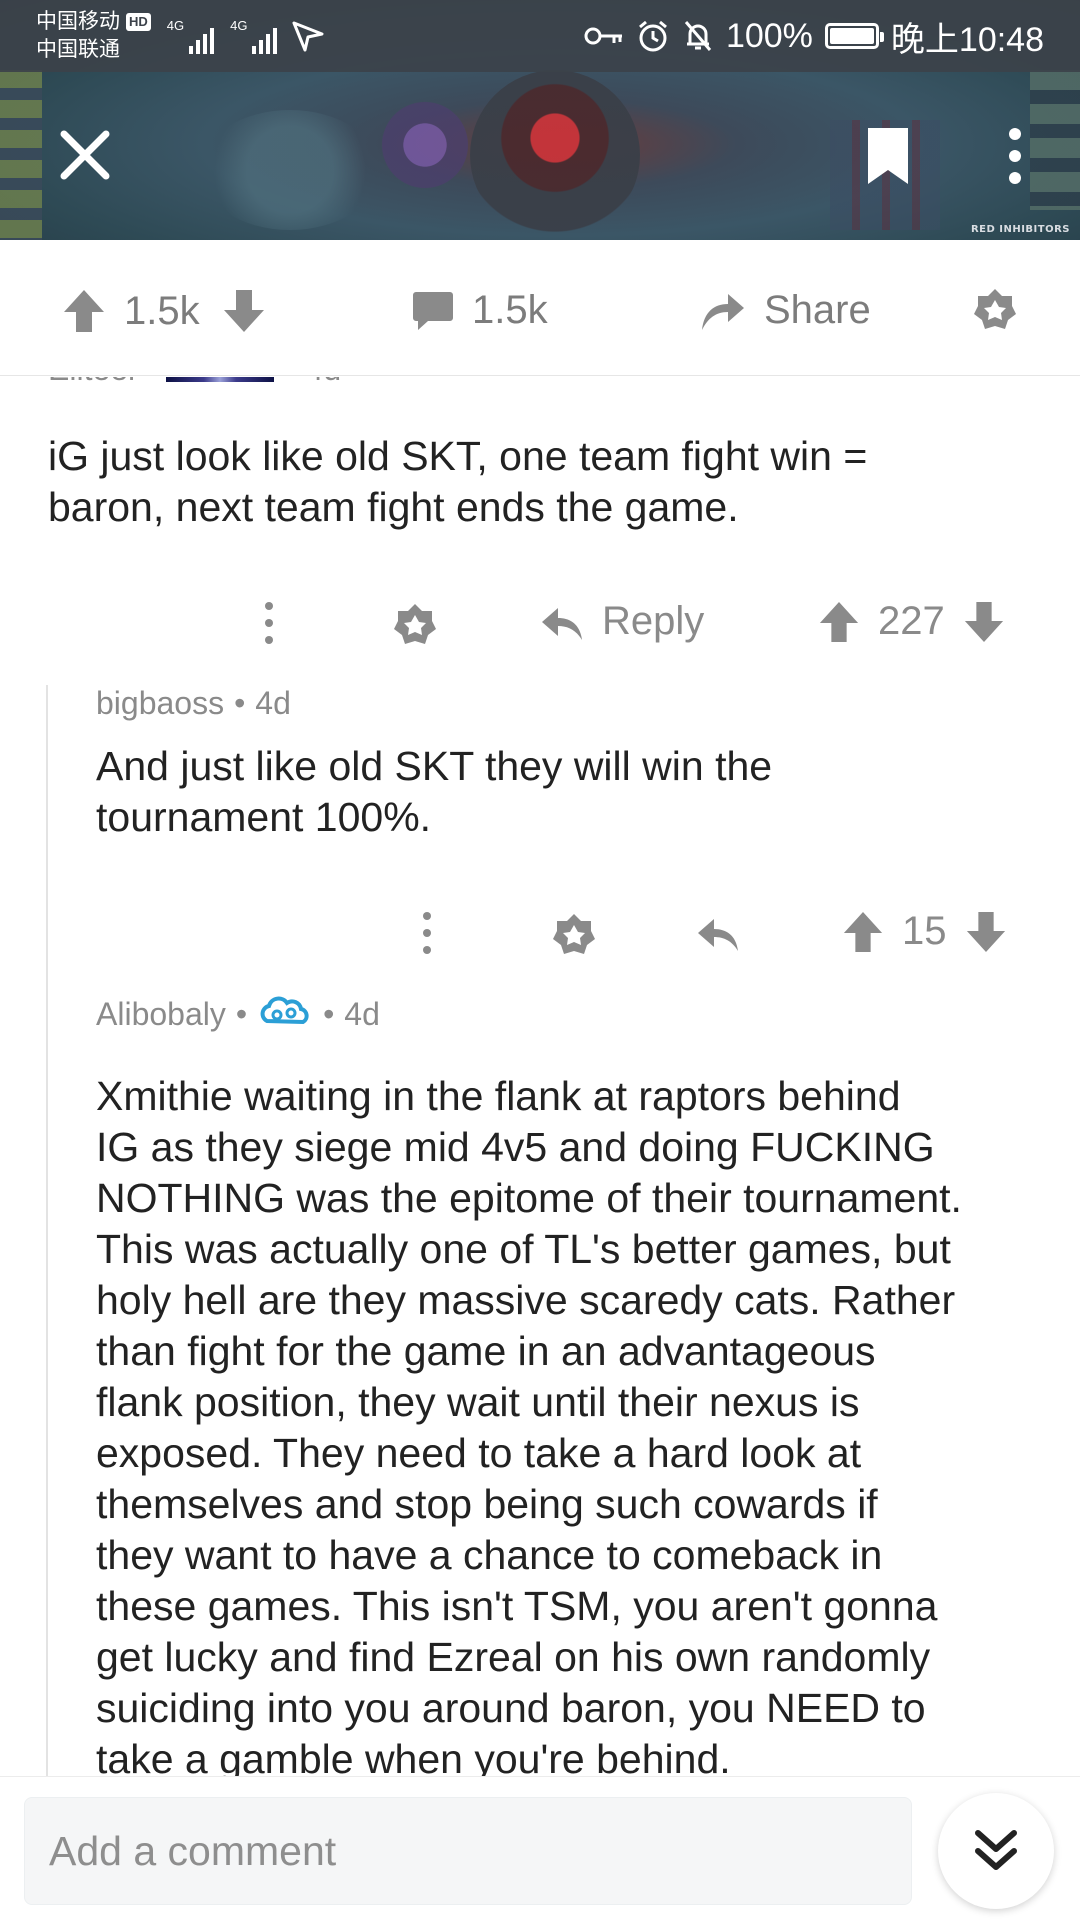  Describe the element at coordinates (220, 379) in the screenshot. I see `user-flair-image` at that location.